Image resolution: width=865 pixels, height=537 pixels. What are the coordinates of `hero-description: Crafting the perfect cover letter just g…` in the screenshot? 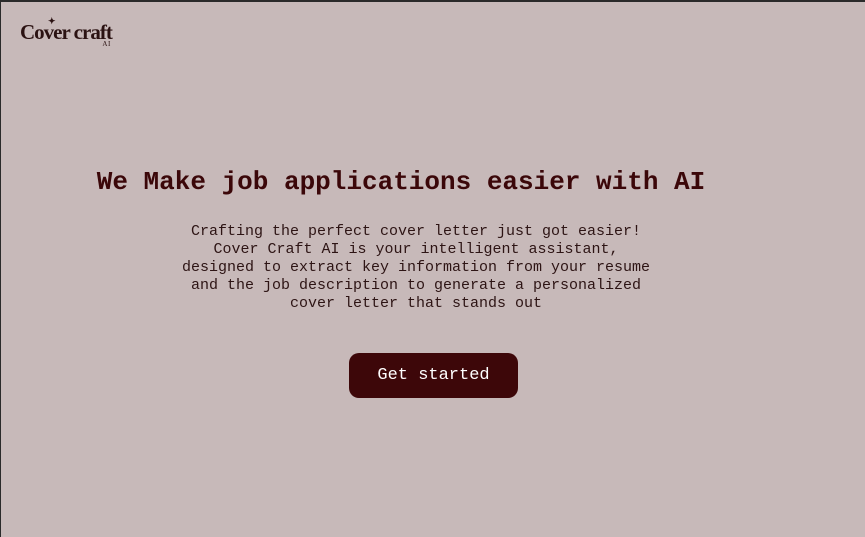 It's located at (416, 268).